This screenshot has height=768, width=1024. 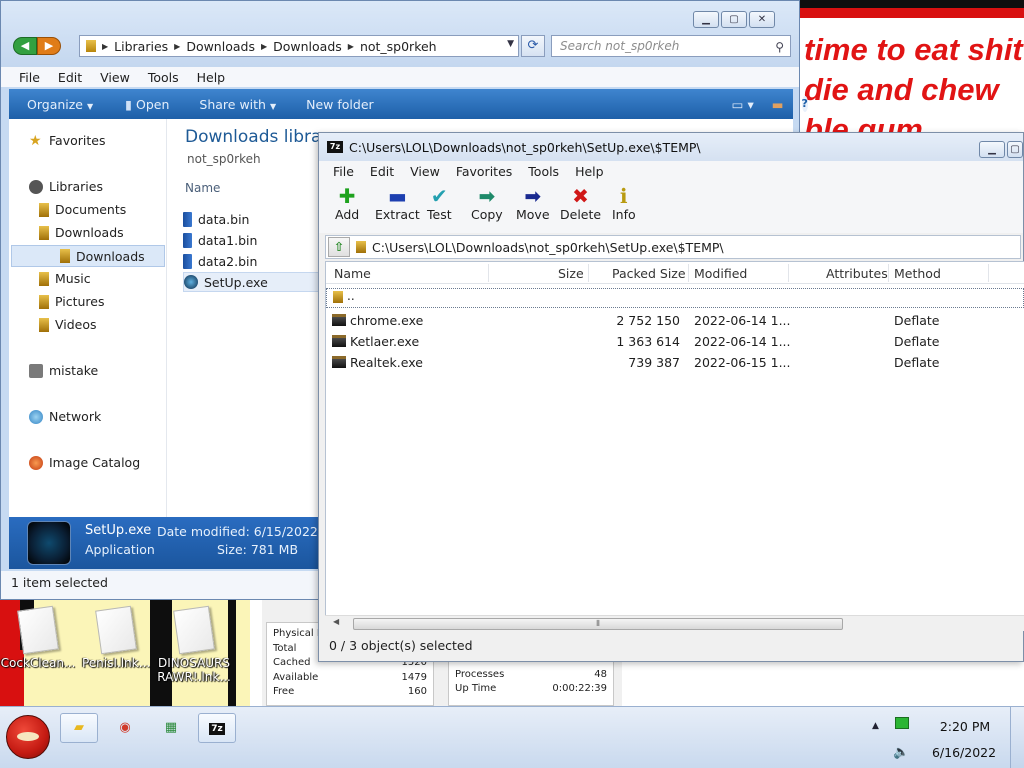 What do you see at coordinates (253, 219) in the screenshot?
I see `file-row: data.bin` at bounding box center [253, 219].